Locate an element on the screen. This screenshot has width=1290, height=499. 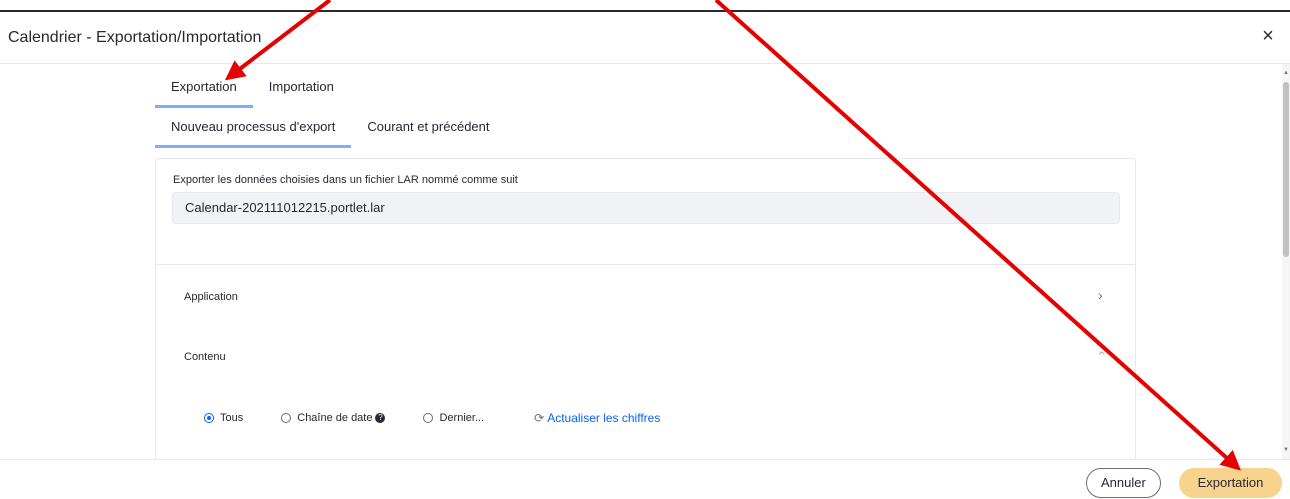
section-contenu: Contenu is located at coordinates (205, 357).